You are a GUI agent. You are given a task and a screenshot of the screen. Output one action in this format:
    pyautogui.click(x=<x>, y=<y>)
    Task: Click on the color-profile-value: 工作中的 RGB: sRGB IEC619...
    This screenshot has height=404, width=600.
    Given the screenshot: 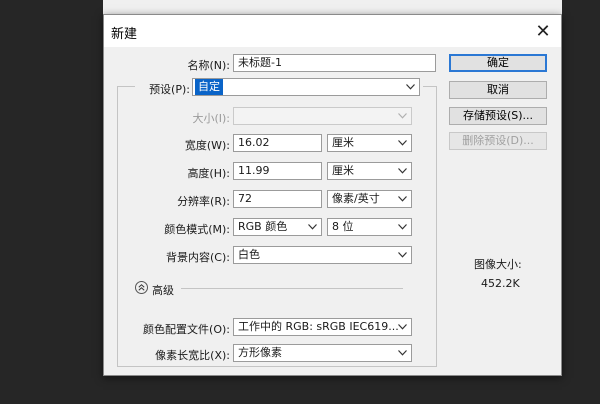 What is the action you would take?
    pyautogui.click(x=318, y=326)
    